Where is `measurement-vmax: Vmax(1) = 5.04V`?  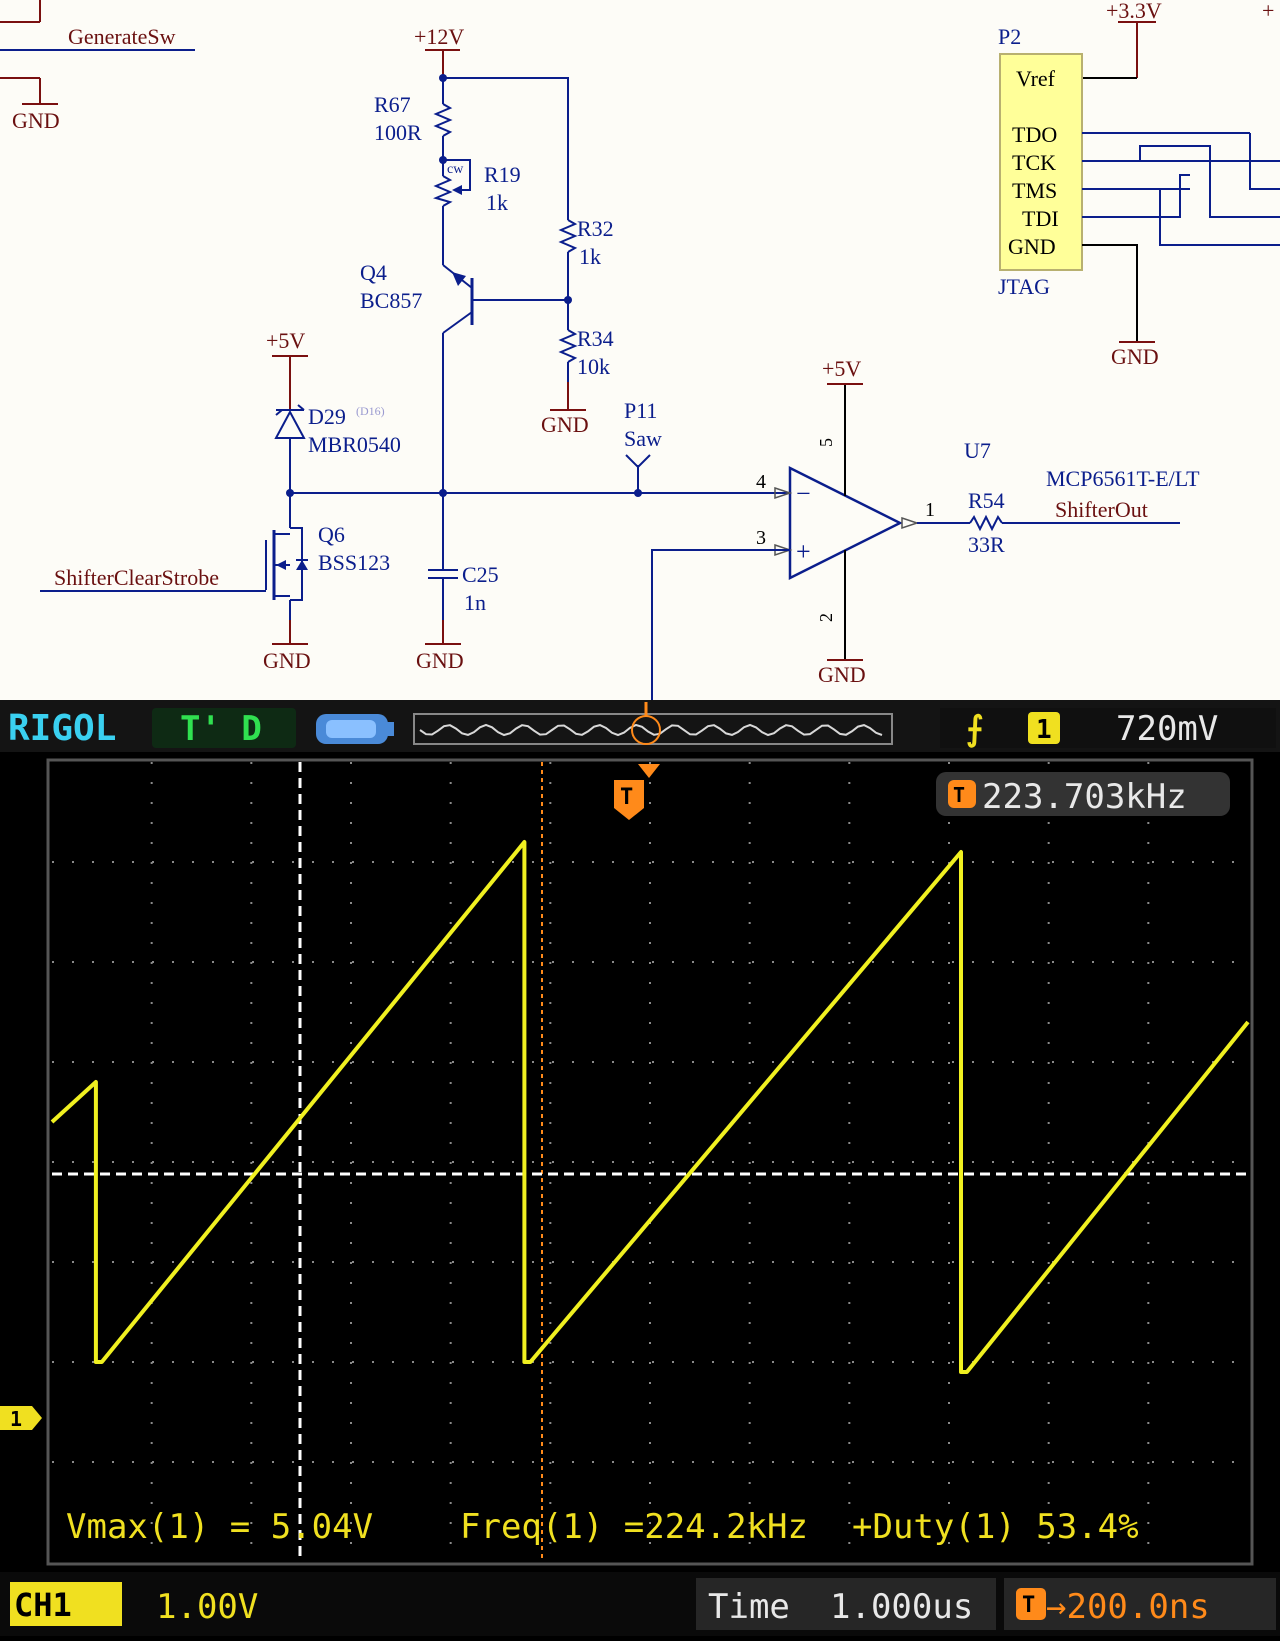 measurement-vmax: Vmax(1) = 5.04V is located at coordinates (219, 1527).